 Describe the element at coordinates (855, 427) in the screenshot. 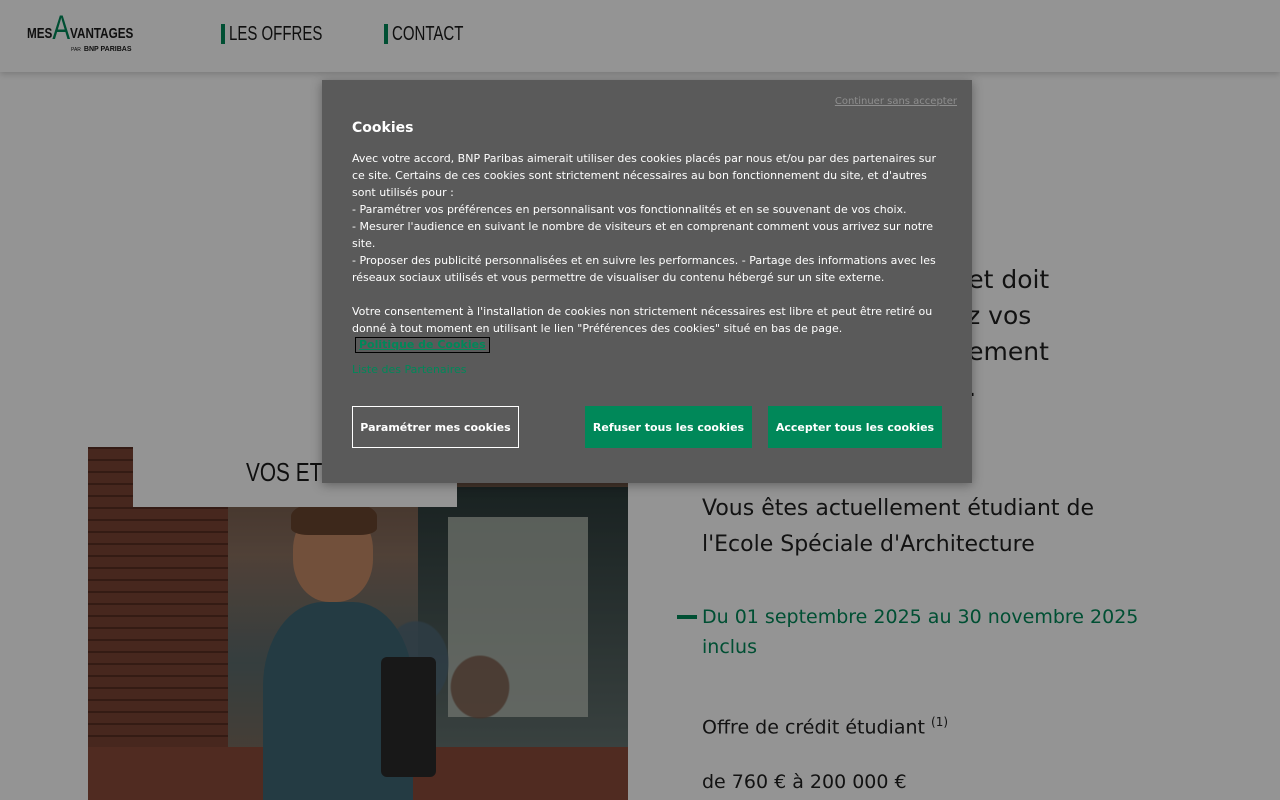

I see `accept-cookies-button: Accepter tous les cookies` at that location.